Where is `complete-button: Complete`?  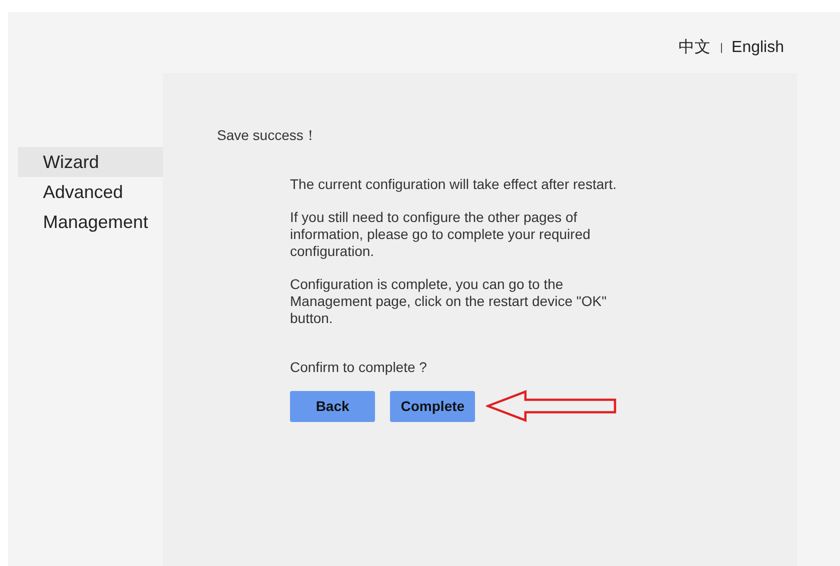 complete-button: Complete is located at coordinates (433, 406).